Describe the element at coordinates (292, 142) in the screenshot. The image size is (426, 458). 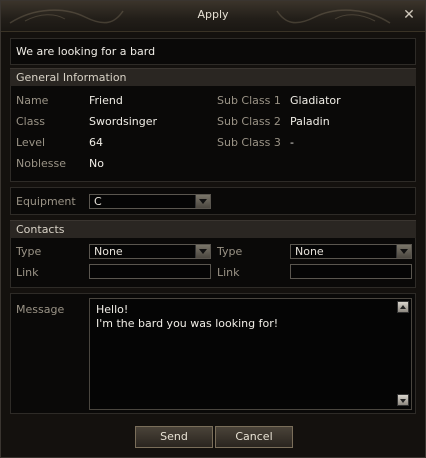
I see `subclass3-value: -` at that location.